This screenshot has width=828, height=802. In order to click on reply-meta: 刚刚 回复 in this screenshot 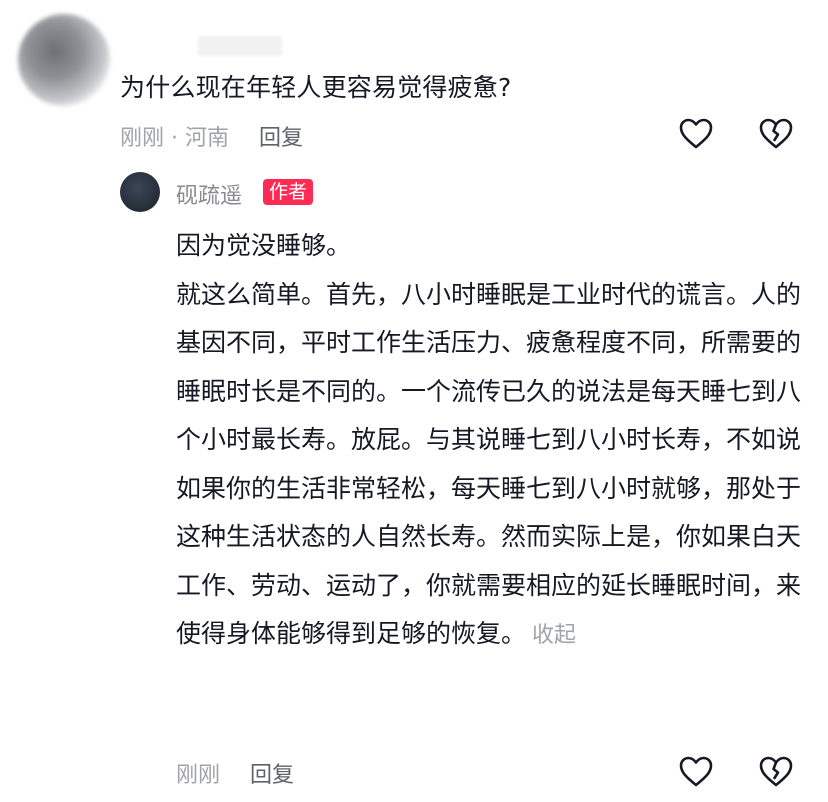, I will do `click(235, 773)`.